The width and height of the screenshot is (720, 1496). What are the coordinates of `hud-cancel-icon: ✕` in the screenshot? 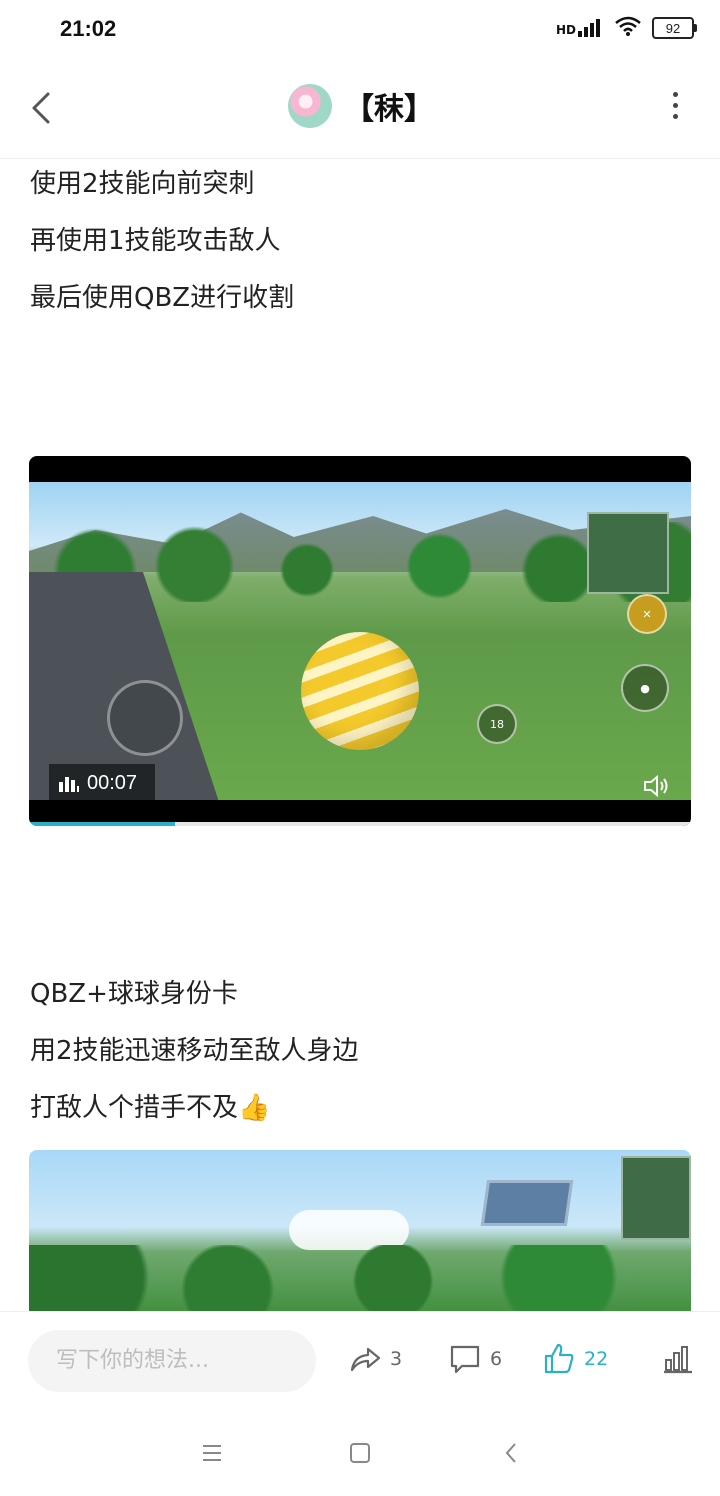 It's located at (647, 614).